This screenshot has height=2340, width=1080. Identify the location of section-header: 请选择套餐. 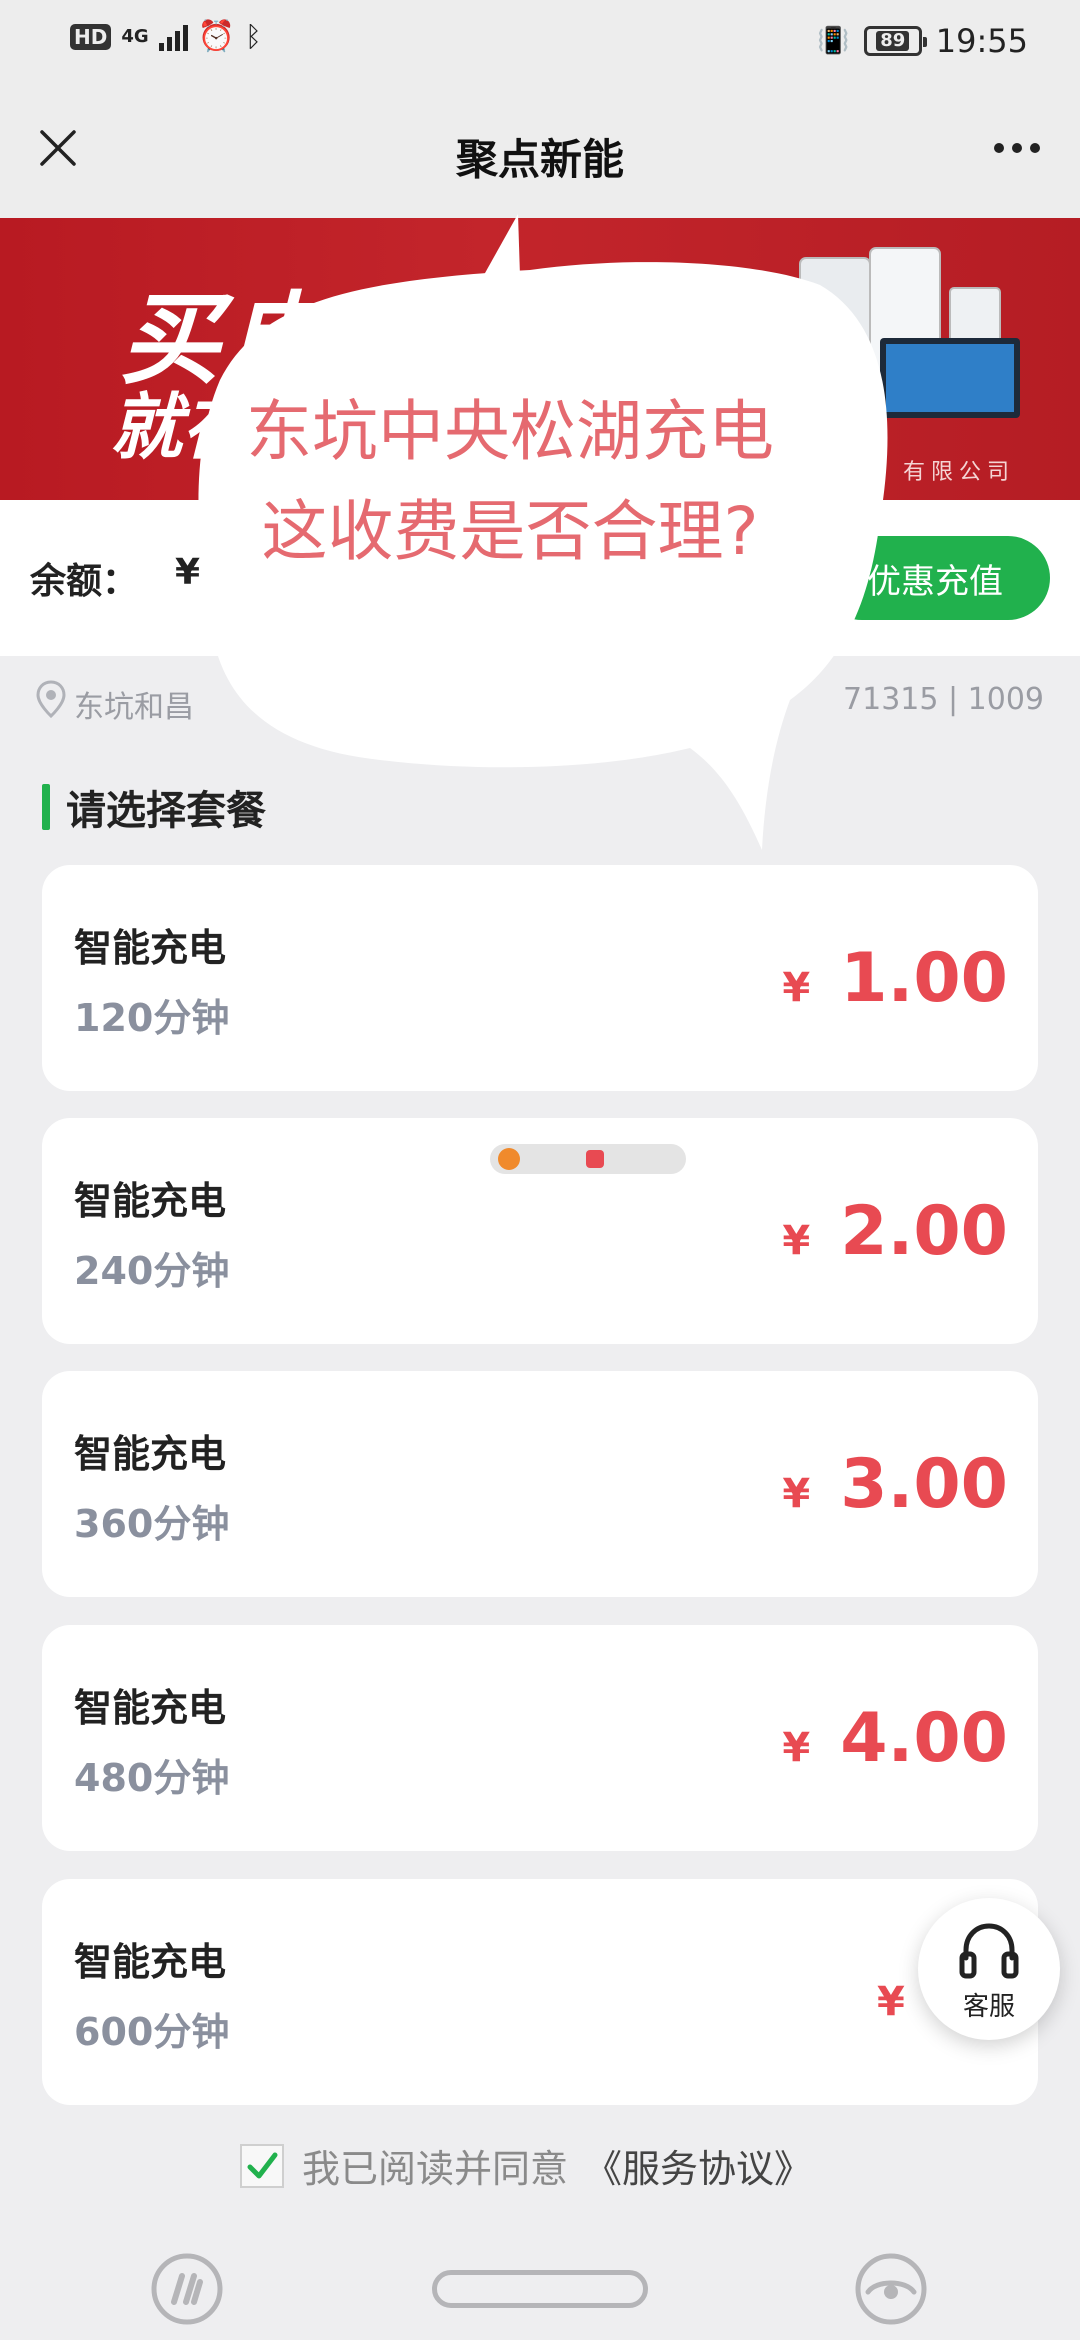
(154, 807).